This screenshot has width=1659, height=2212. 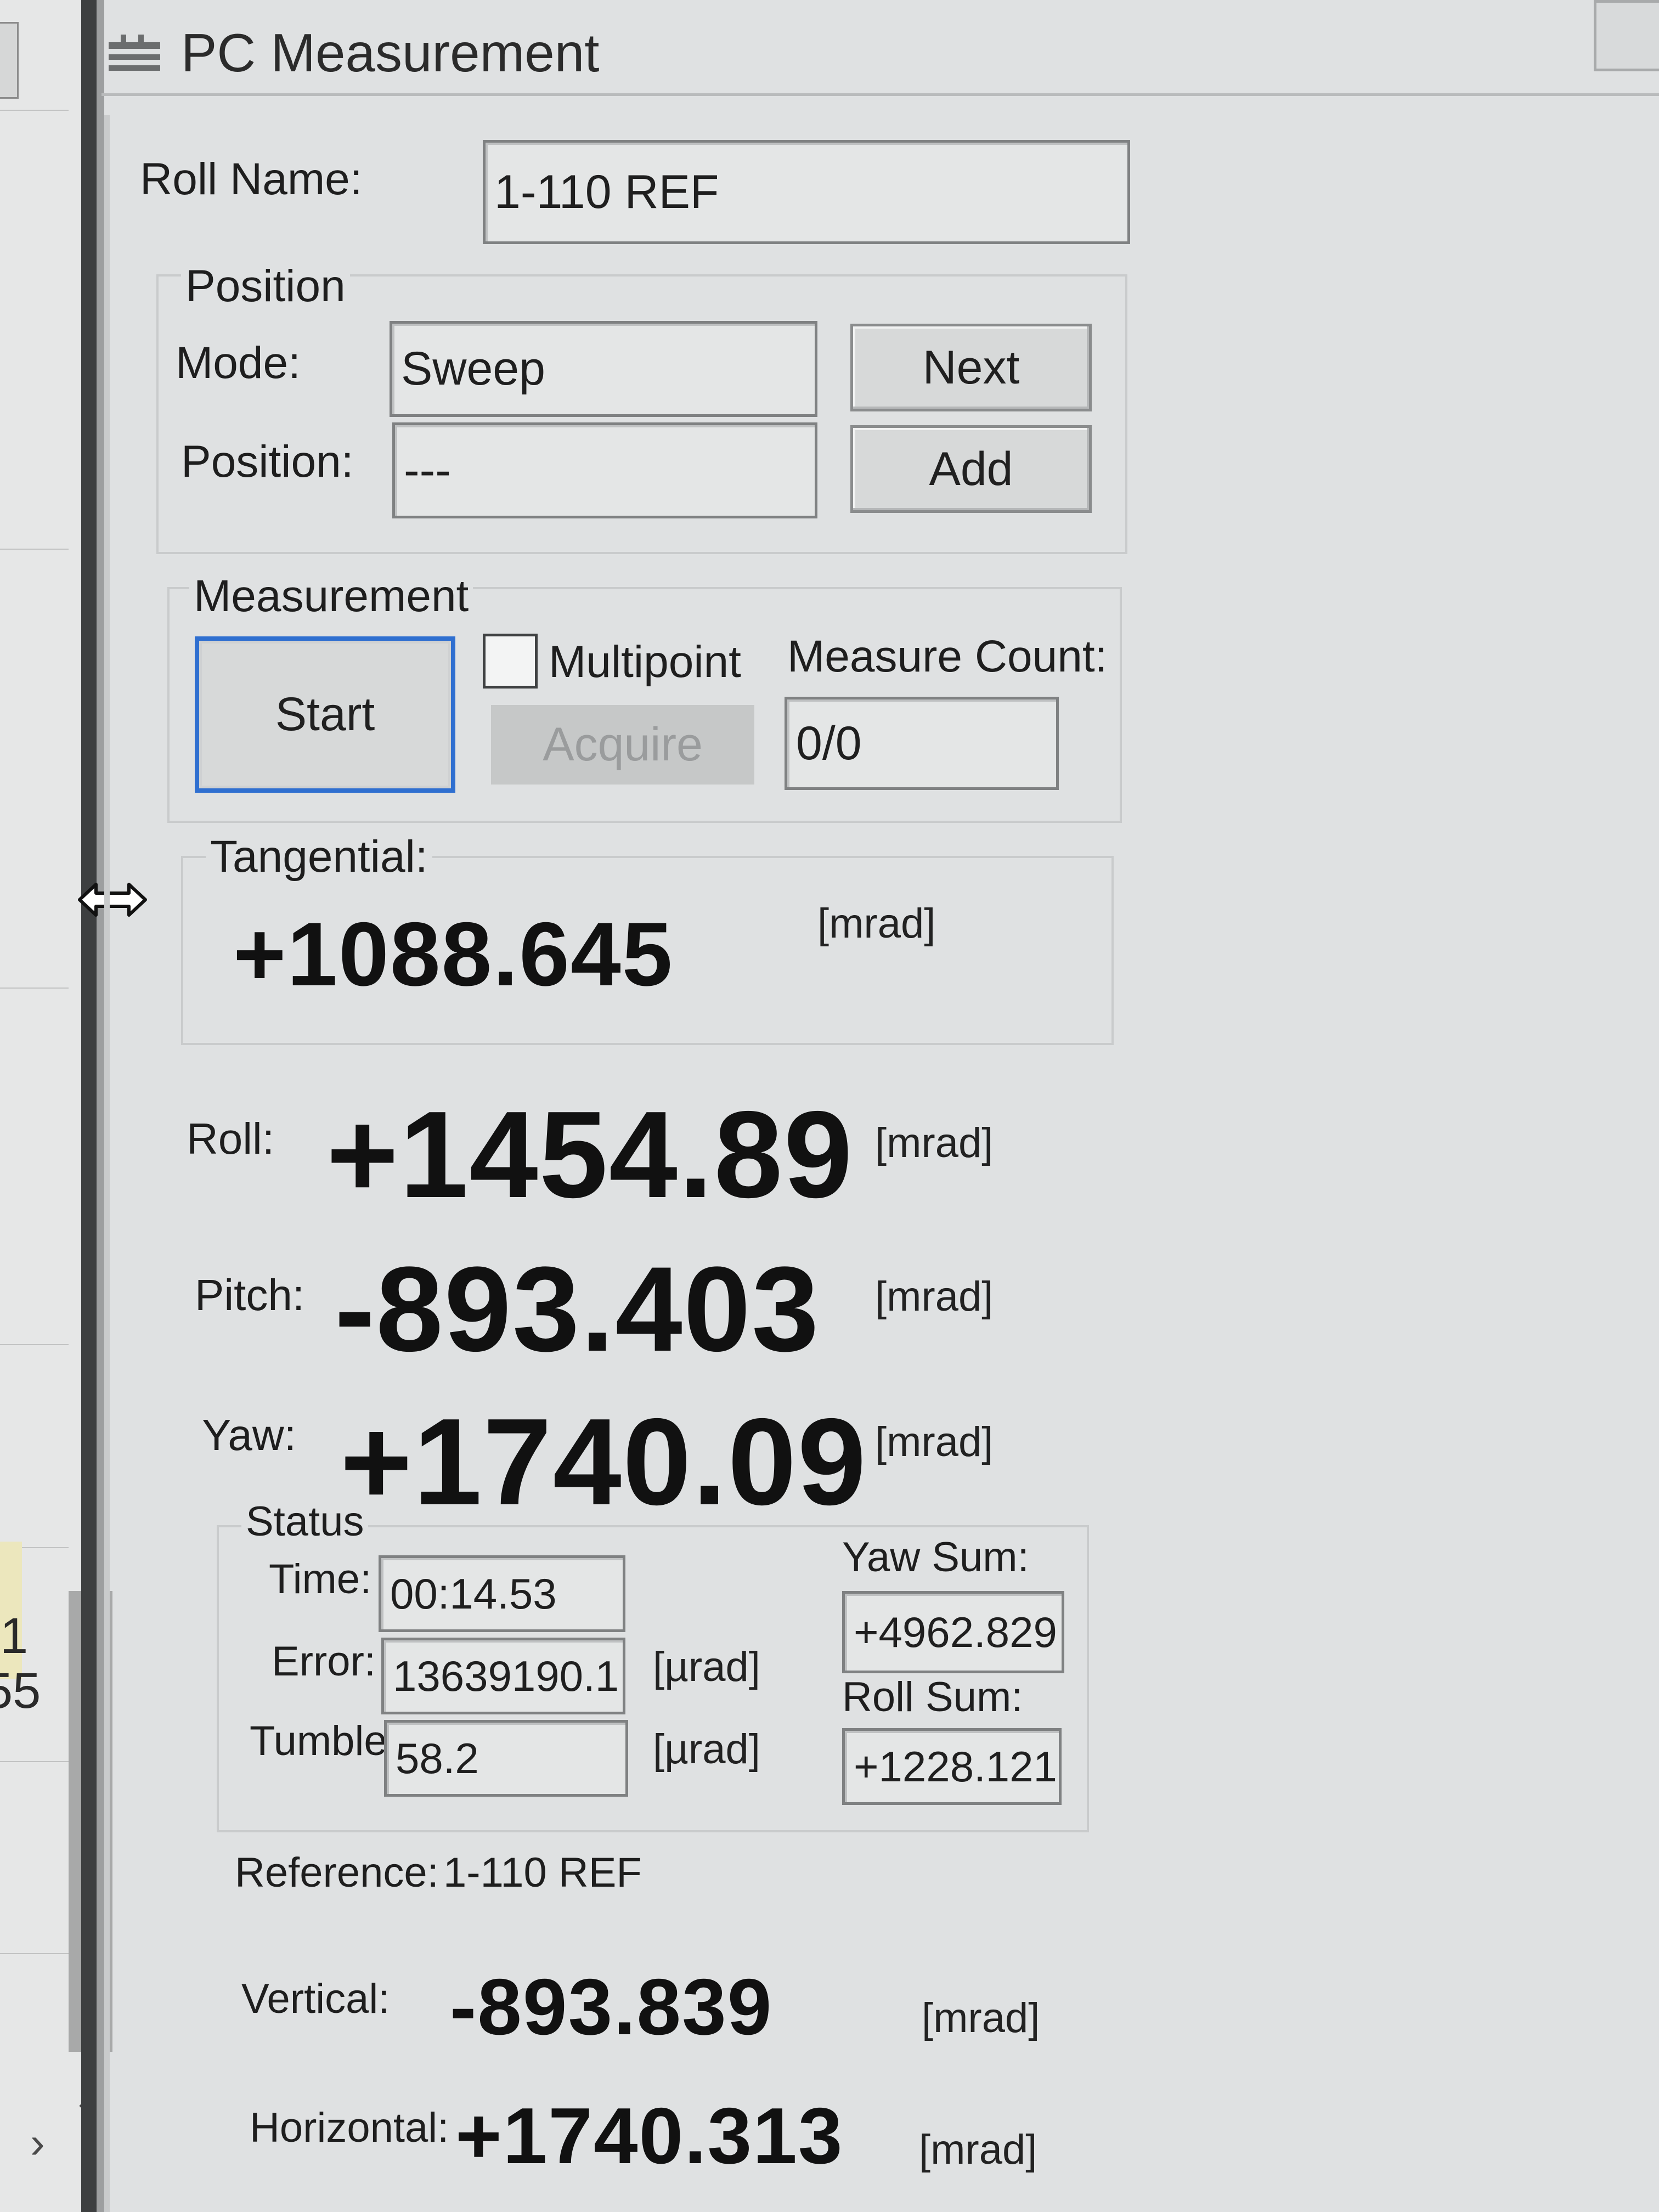 I want to click on add-button: Add, so click(x=971, y=469).